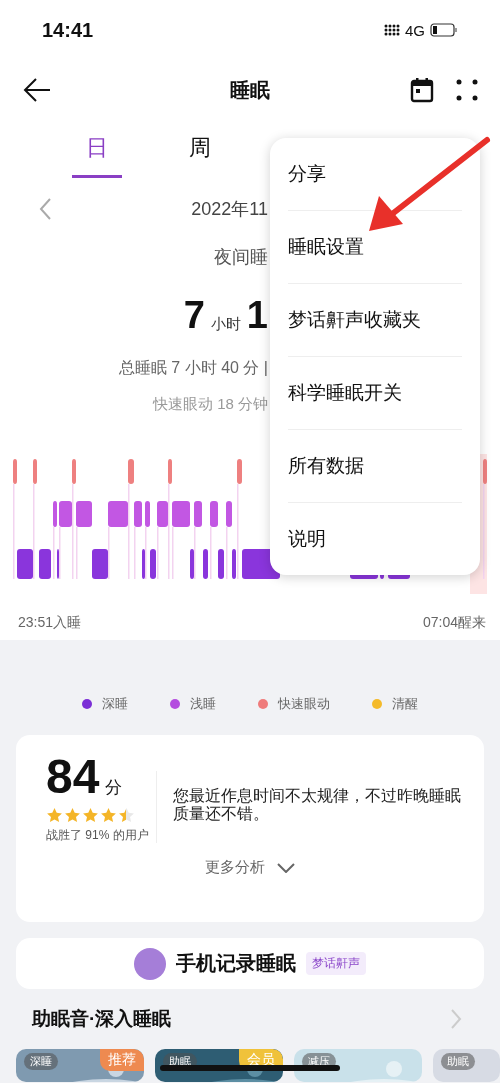 The width and height of the screenshot is (500, 1083). Describe the element at coordinates (194, 315) in the screenshot. I see `duration-hours: 7` at that location.